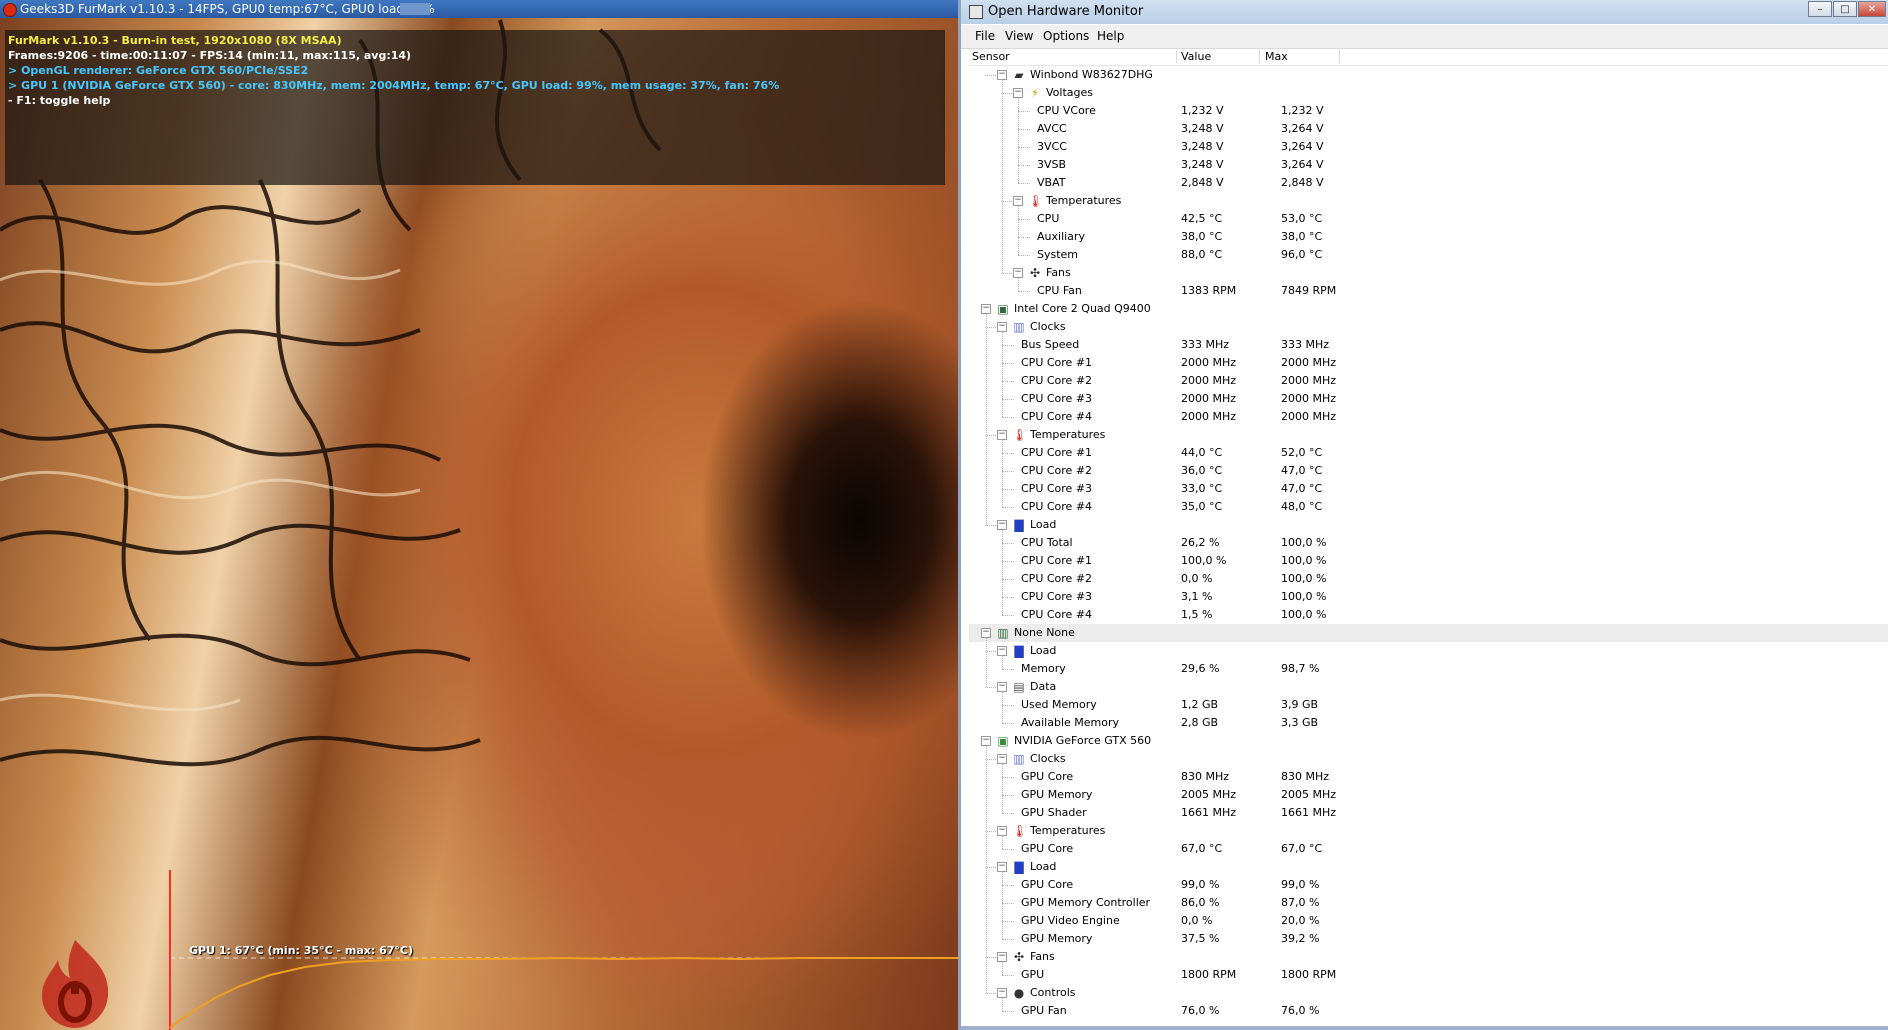 The height and width of the screenshot is (1030, 1888). I want to click on sensor-row: CPU Core #4 1,5 % 100,0 %, so click(1428, 615).